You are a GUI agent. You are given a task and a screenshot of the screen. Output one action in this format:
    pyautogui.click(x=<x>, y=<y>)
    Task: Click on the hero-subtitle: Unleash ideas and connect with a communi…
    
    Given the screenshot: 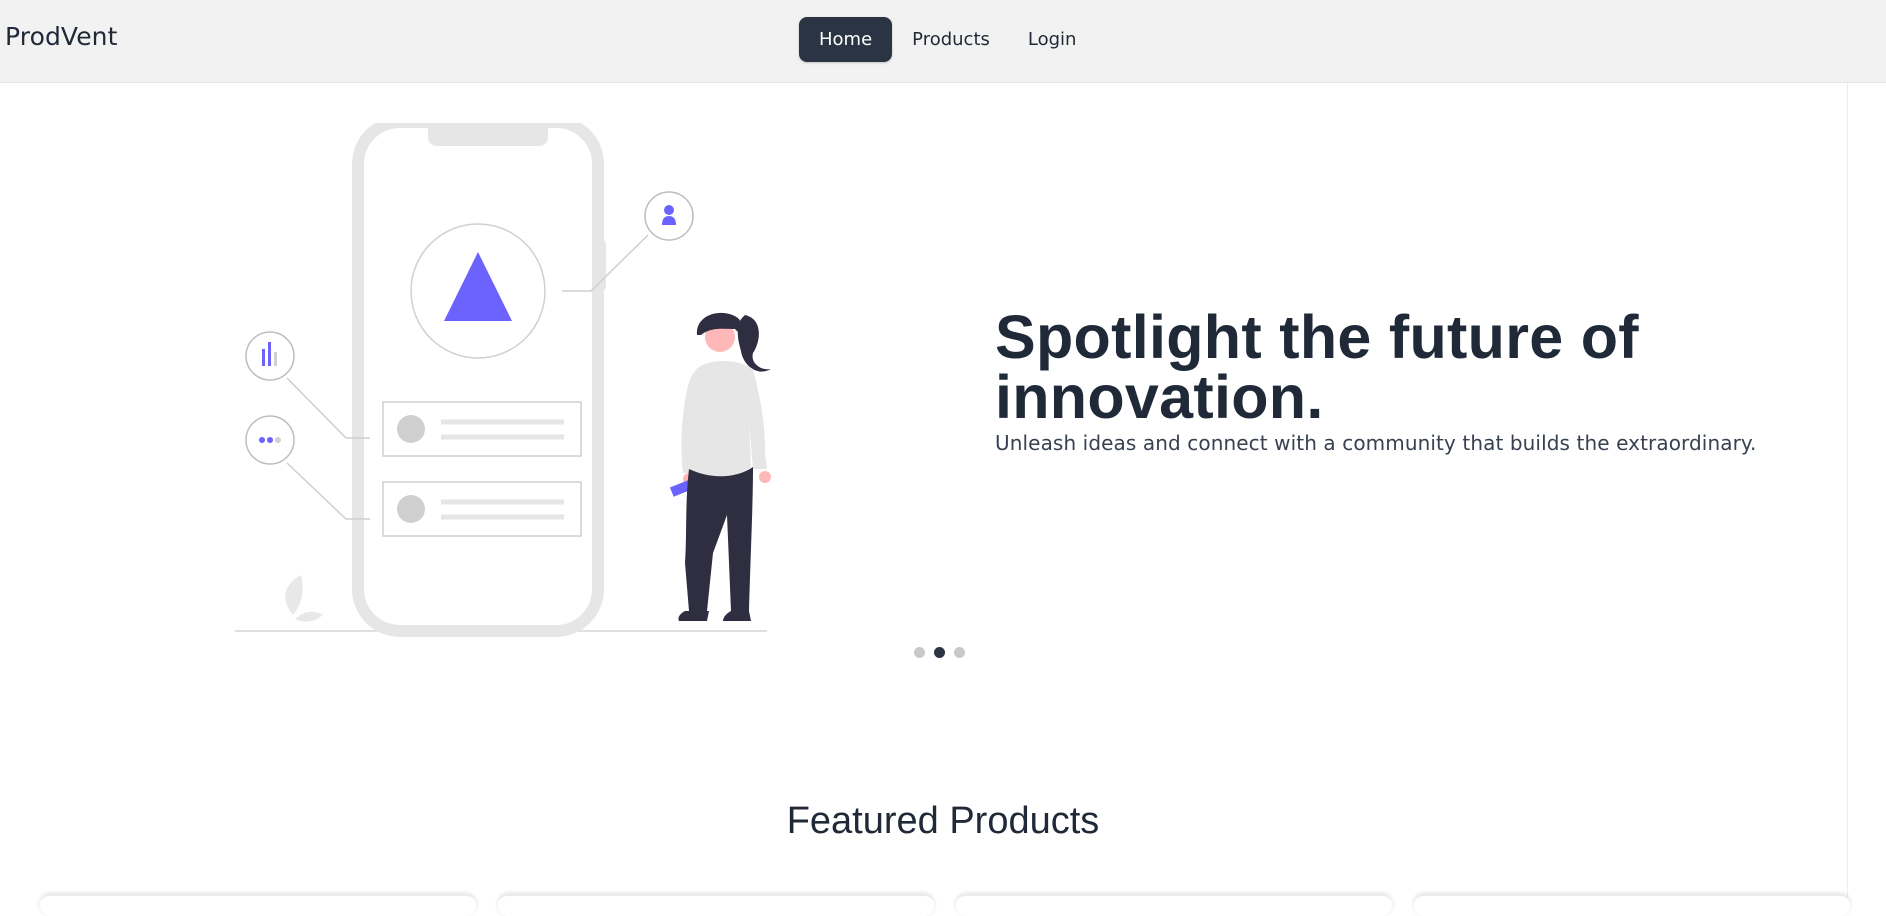 What is the action you would take?
    pyautogui.click(x=1376, y=443)
    